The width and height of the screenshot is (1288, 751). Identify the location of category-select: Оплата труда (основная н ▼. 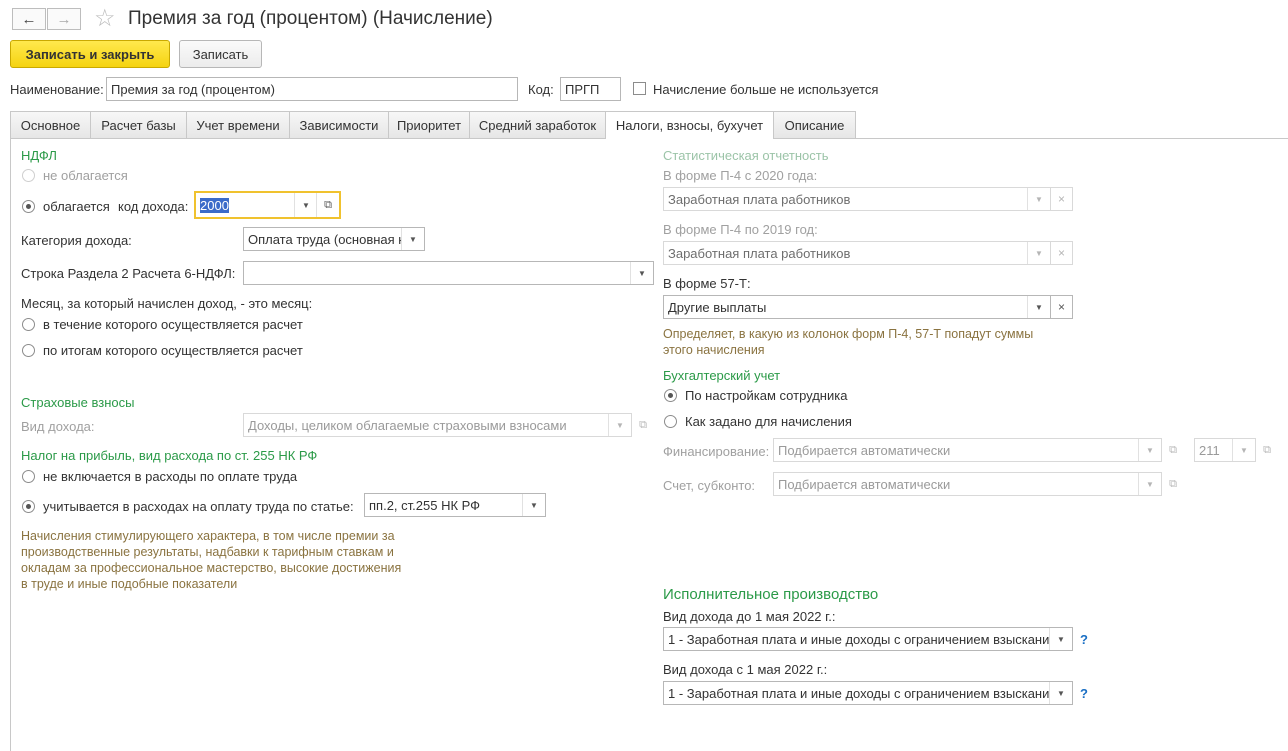
(334, 239).